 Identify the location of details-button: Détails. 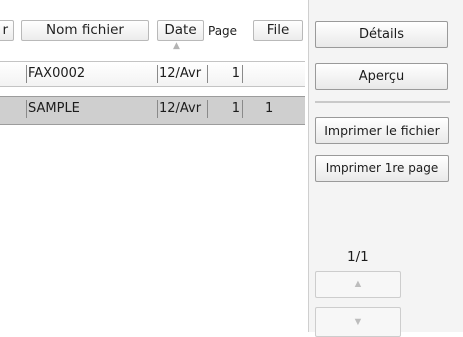
(381, 34).